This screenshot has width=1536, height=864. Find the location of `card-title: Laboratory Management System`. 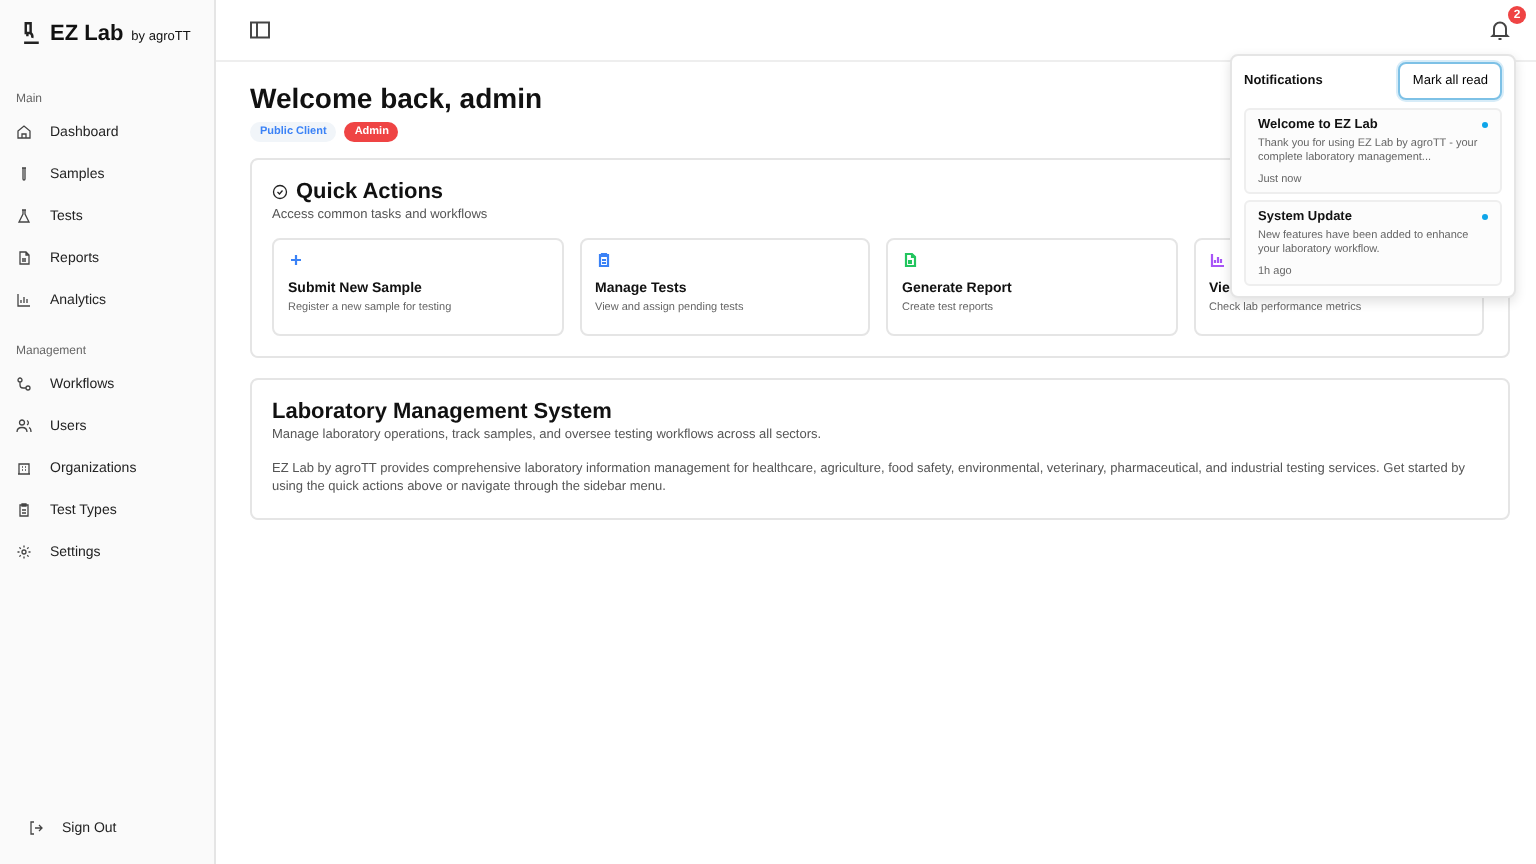

card-title: Laboratory Management System is located at coordinates (443, 412).